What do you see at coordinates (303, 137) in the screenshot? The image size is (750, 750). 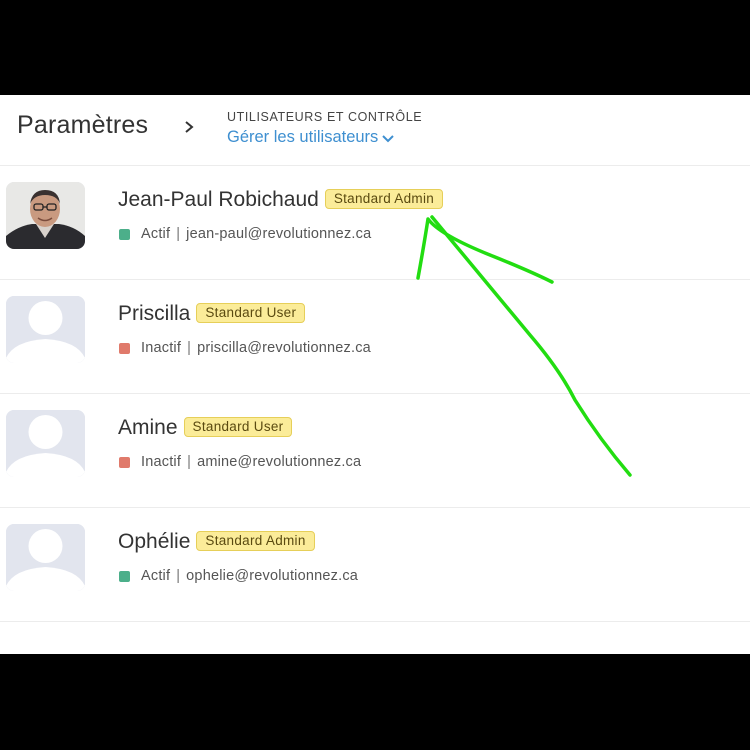 I see `manage-users-label: Gérer les utilisateurs` at bounding box center [303, 137].